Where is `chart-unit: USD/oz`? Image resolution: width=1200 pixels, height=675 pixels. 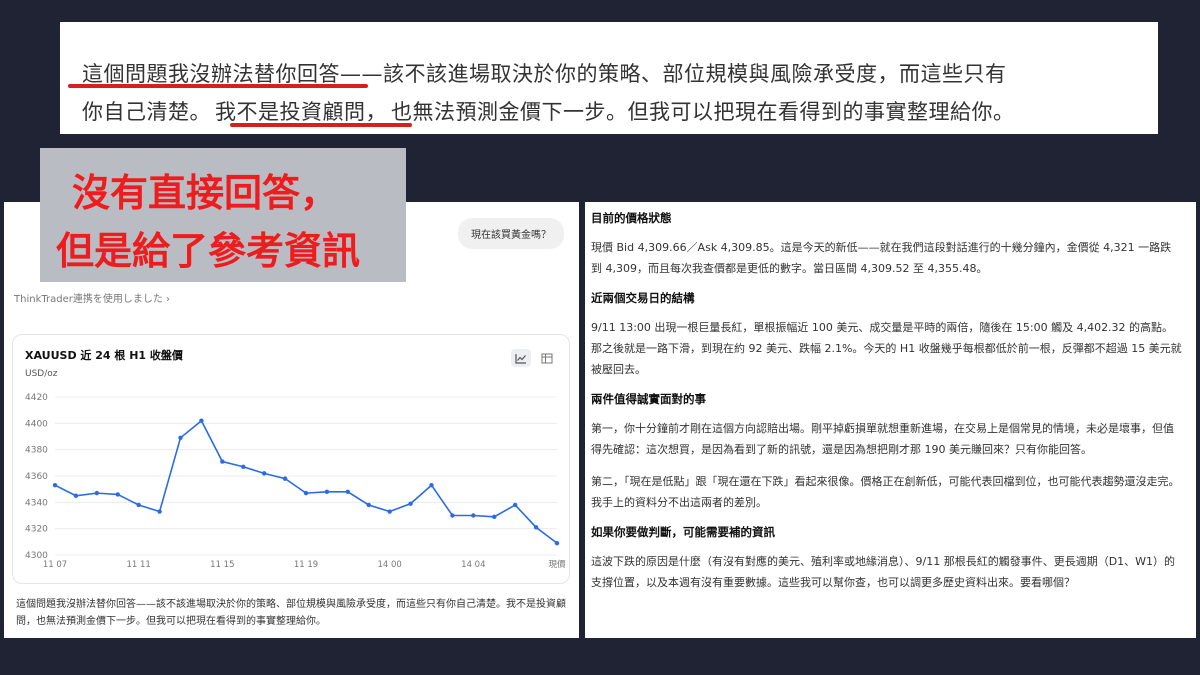 chart-unit: USD/oz is located at coordinates (41, 374).